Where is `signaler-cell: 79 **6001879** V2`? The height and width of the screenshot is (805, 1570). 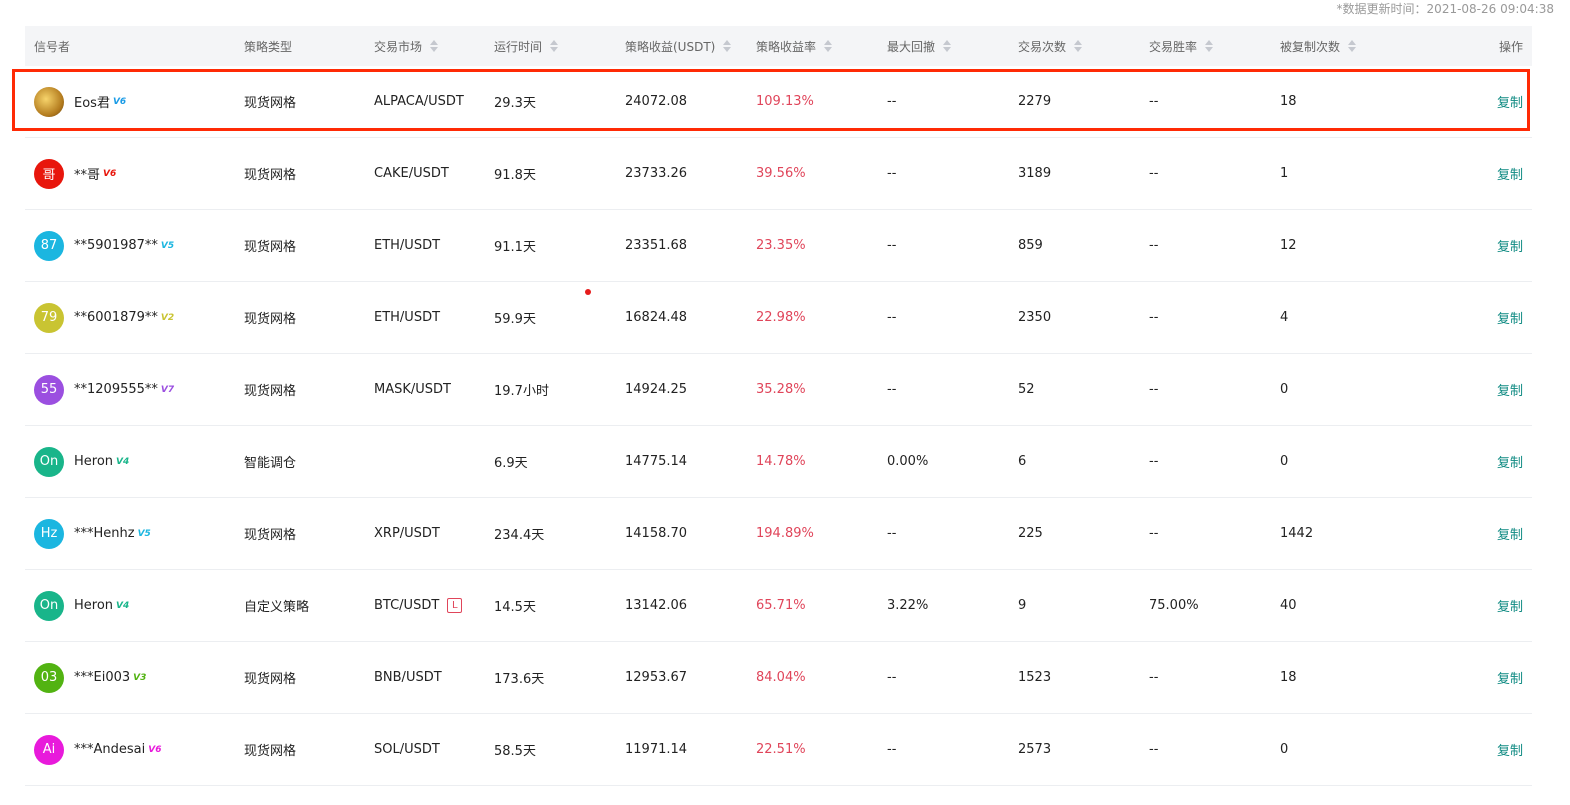
signaler-cell: 79 **6001879** V2 is located at coordinates (104, 317).